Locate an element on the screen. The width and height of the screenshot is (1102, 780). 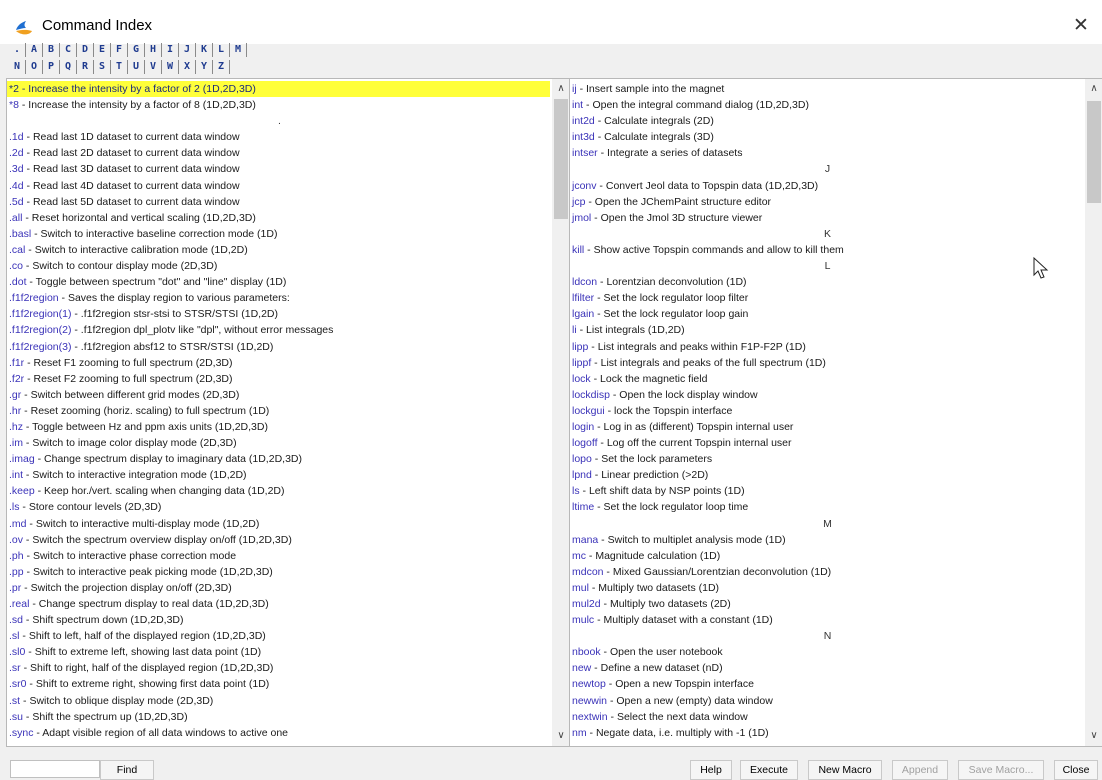
letter-index-f: F is located at coordinates (119, 50).